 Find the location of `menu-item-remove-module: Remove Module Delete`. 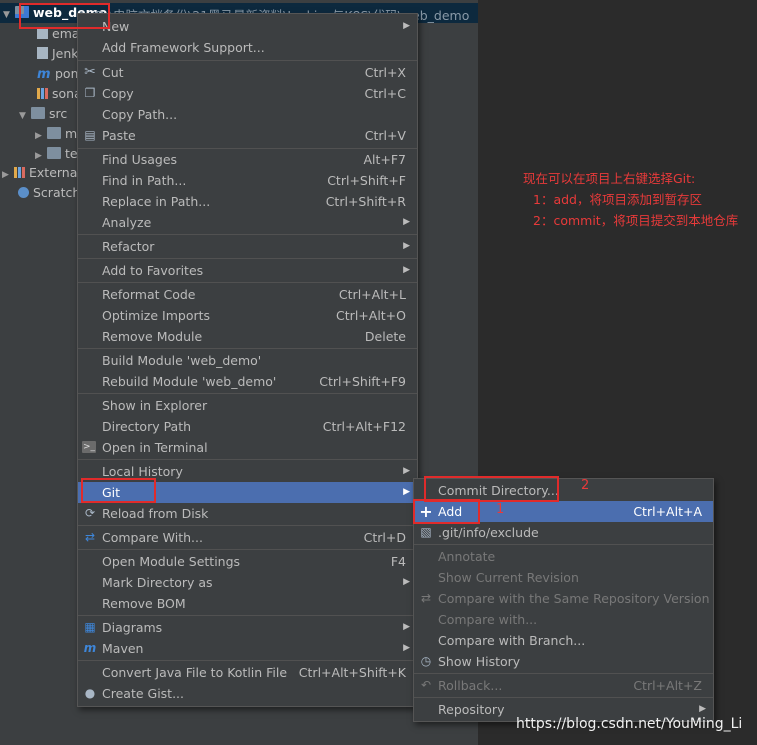

menu-item-remove-module: Remove Module Delete is located at coordinates (247, 336).